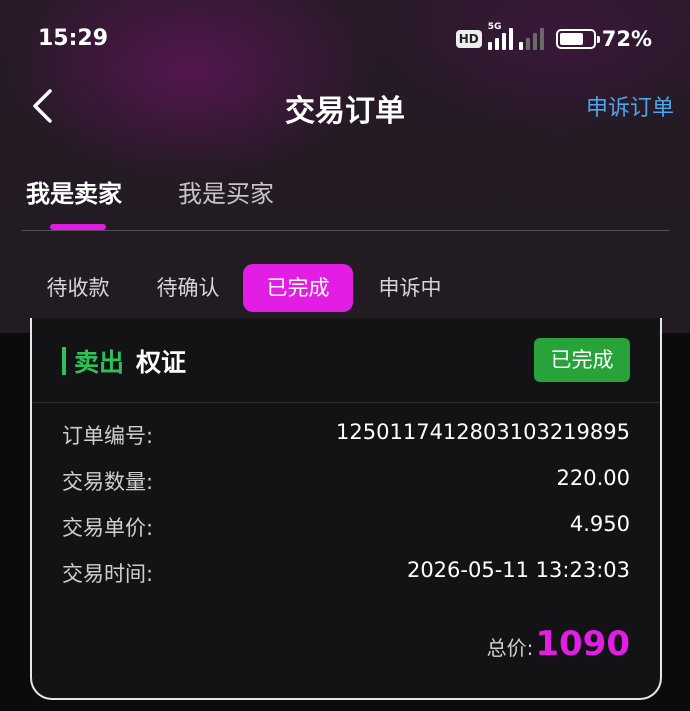 Image resolution: width=690 pixels, height=711 pixels. What do you see at coordinates (108, 482) in the screenshot?
I see `field-label: 交易数量:` at bounding box center [108, 482].